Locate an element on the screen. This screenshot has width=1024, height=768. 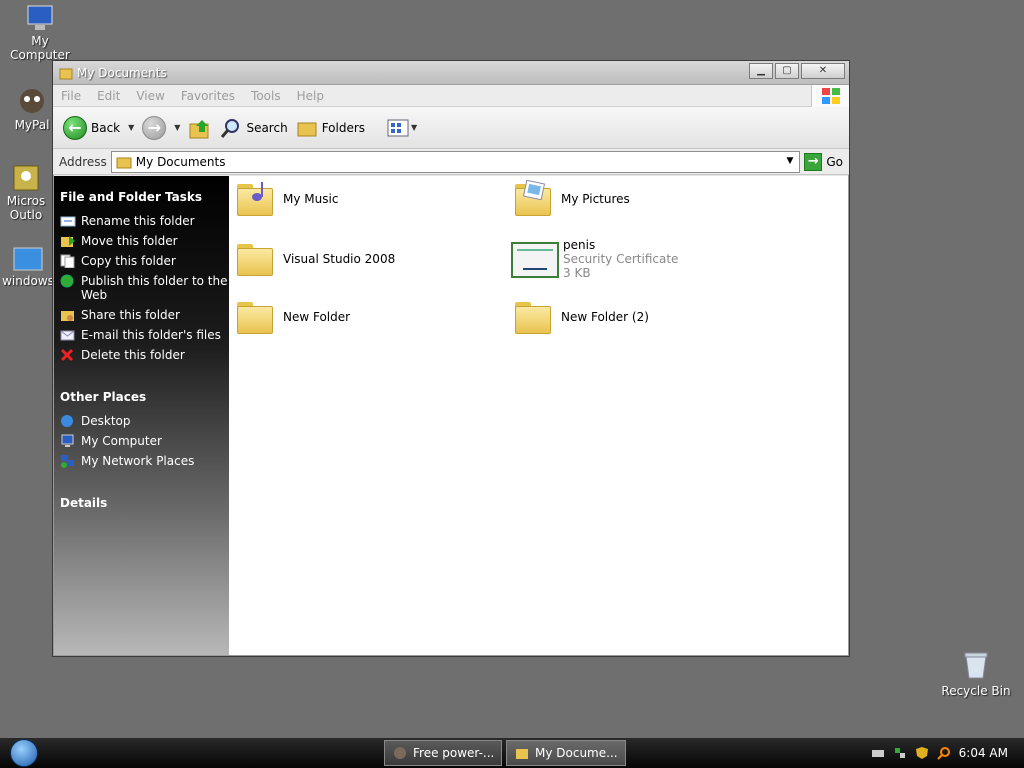
desktop-icon-label: Micros Outlo is located at coordinates (26, 208).